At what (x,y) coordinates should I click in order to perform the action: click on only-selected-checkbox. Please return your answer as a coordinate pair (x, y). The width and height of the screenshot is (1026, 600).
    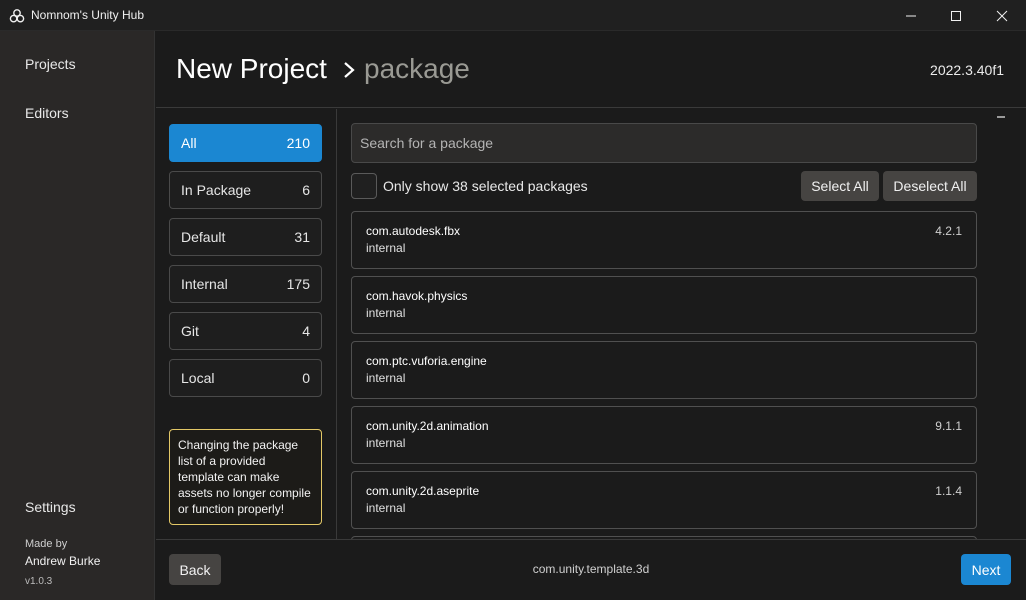
    Looking at the image, I should click on (364, 186).